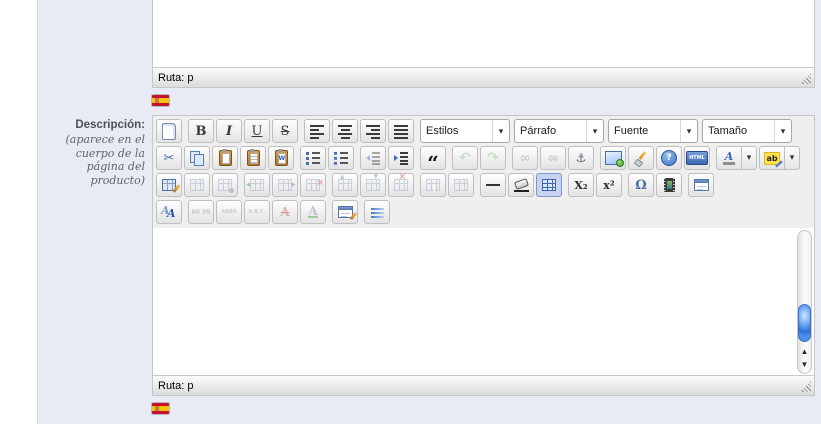 Image resolution: width=821 pixels, height=424 pixels. What do you see at coordinates (749, 158) in the screenshot?
I see `text-color-menu-button: ▾` at bounding box center [749, 158].